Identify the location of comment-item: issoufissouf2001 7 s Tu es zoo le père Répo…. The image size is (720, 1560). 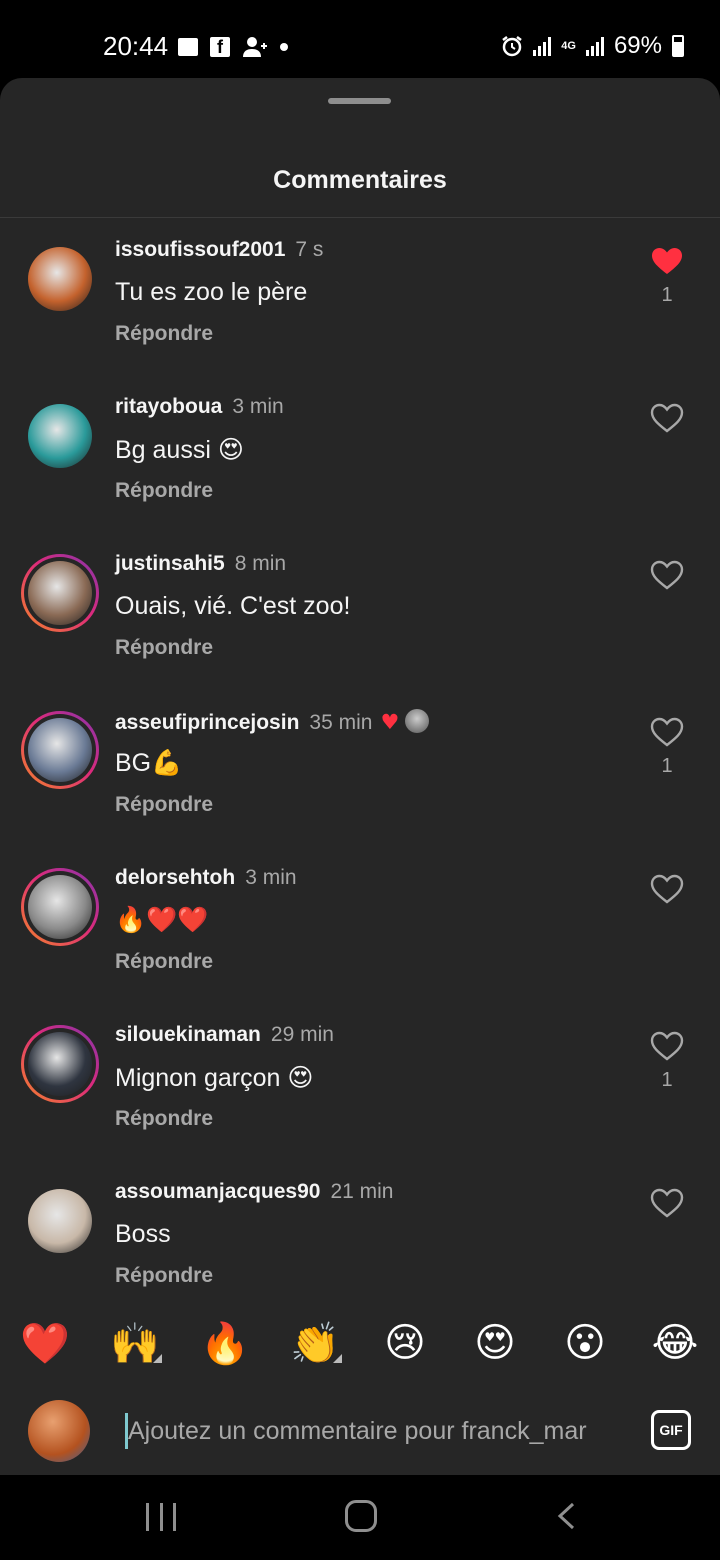
(360, 308).